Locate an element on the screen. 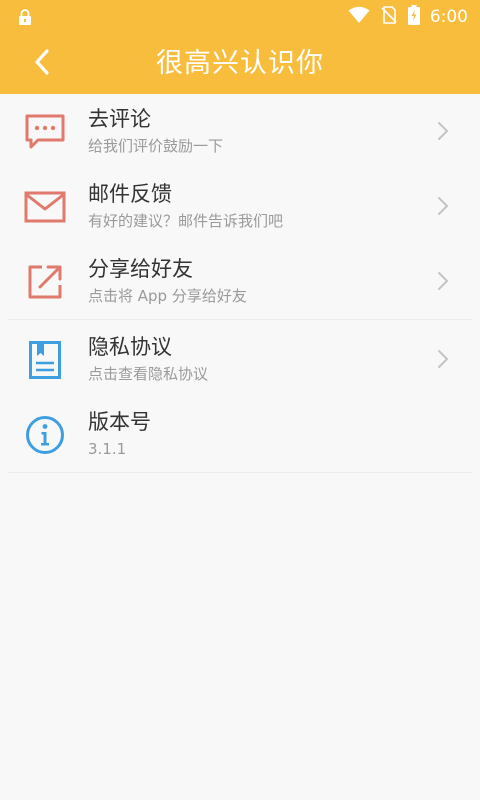  item-title: 分享给好友 is located at coordinates (140, 269).